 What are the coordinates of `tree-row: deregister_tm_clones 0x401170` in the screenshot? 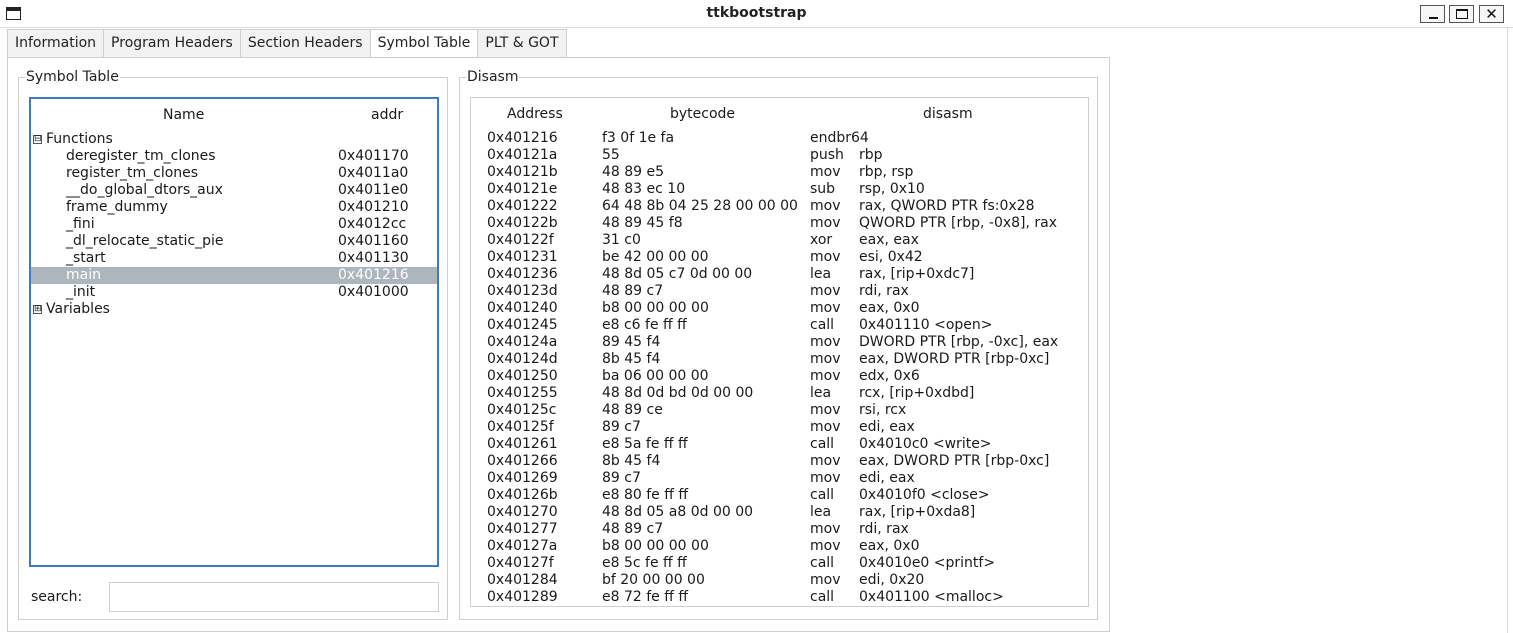 It's located at (234, 156).